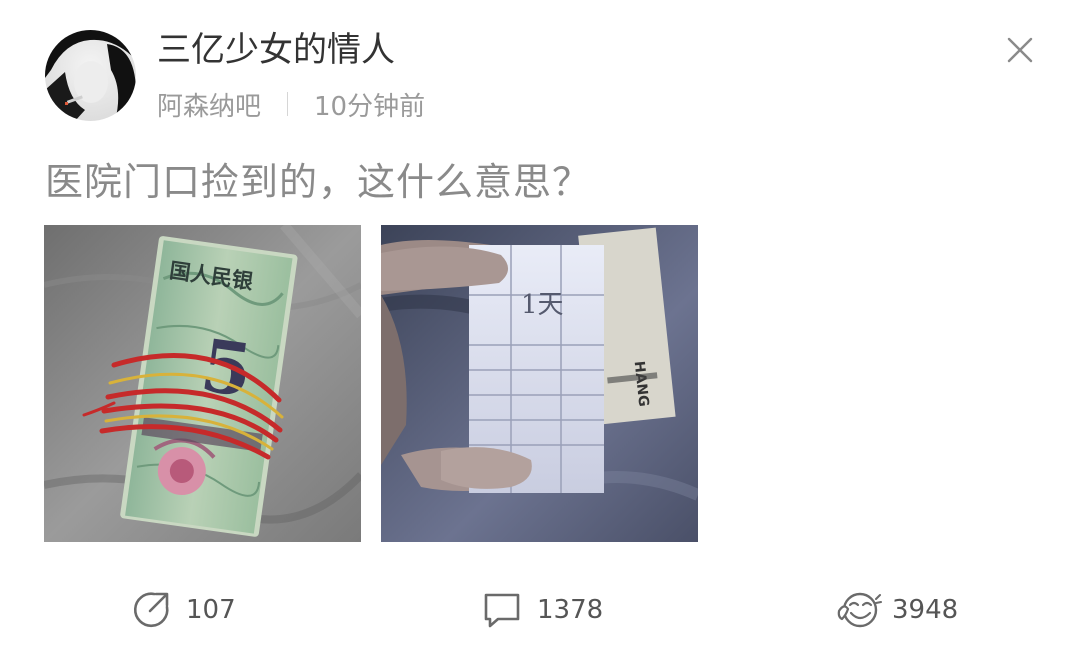  I want to click on post-image-paper-note: HANG 1天, so click(539, 383).